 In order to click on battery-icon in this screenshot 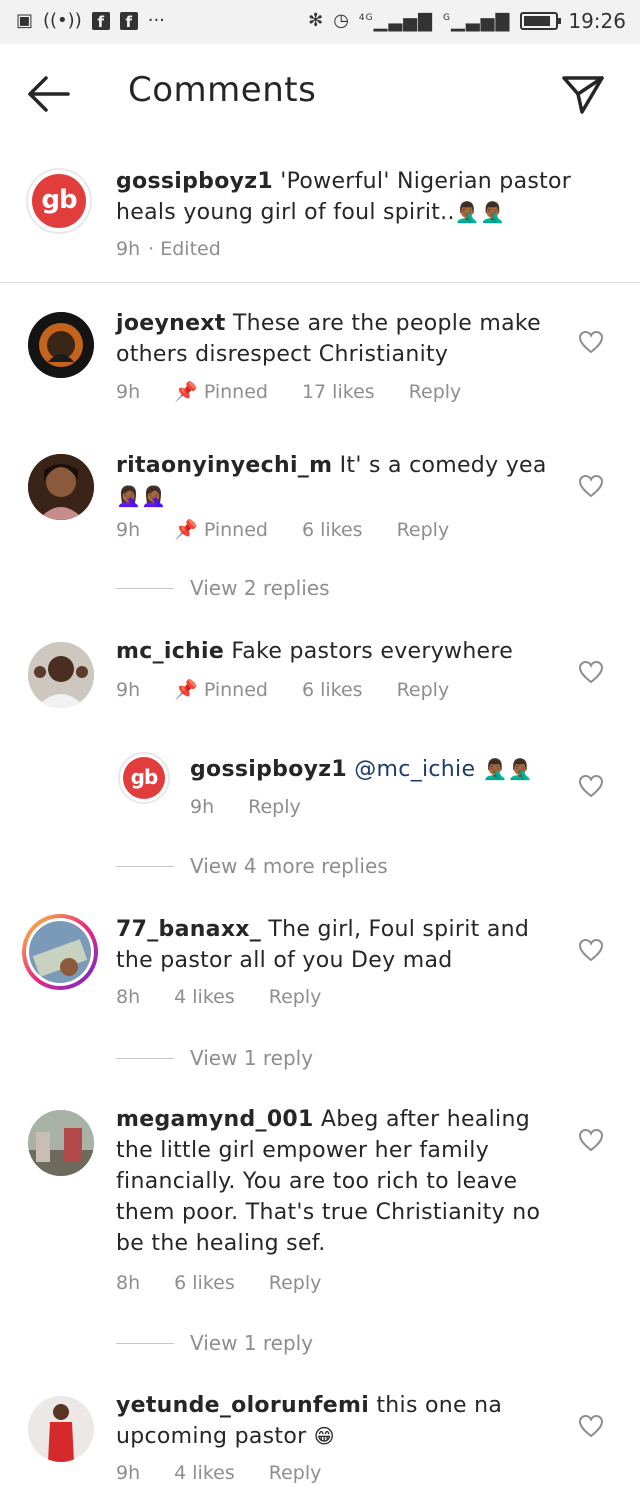, I will do `click(541, 21)`.